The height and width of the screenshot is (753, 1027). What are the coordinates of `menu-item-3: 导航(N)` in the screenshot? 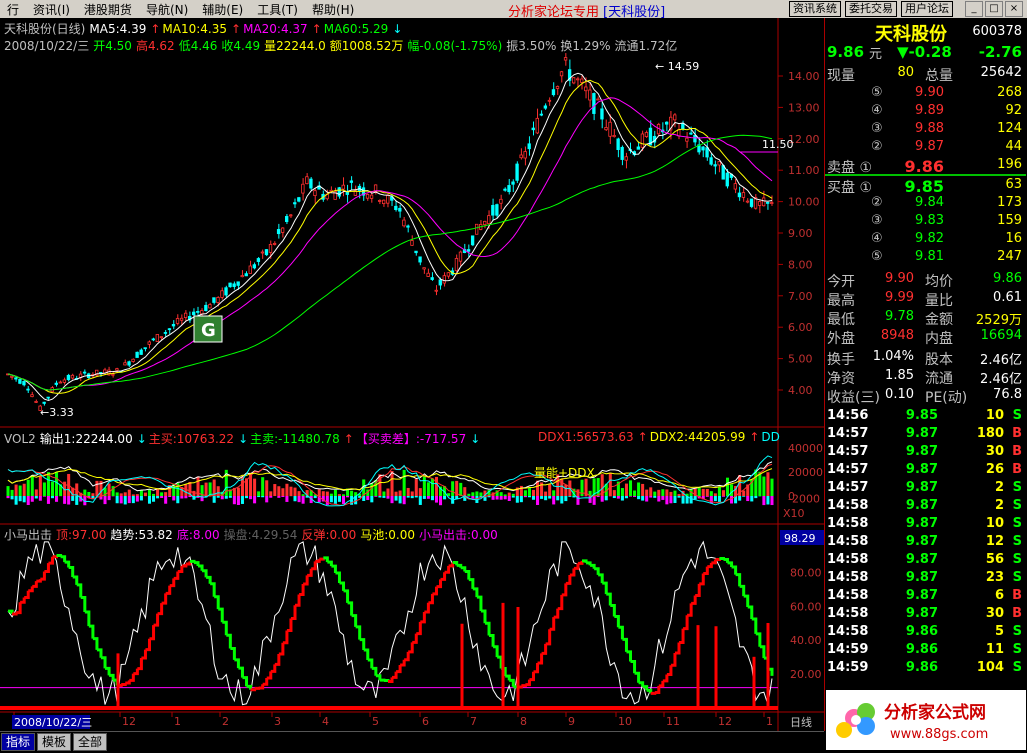 It's located at (167, 9).